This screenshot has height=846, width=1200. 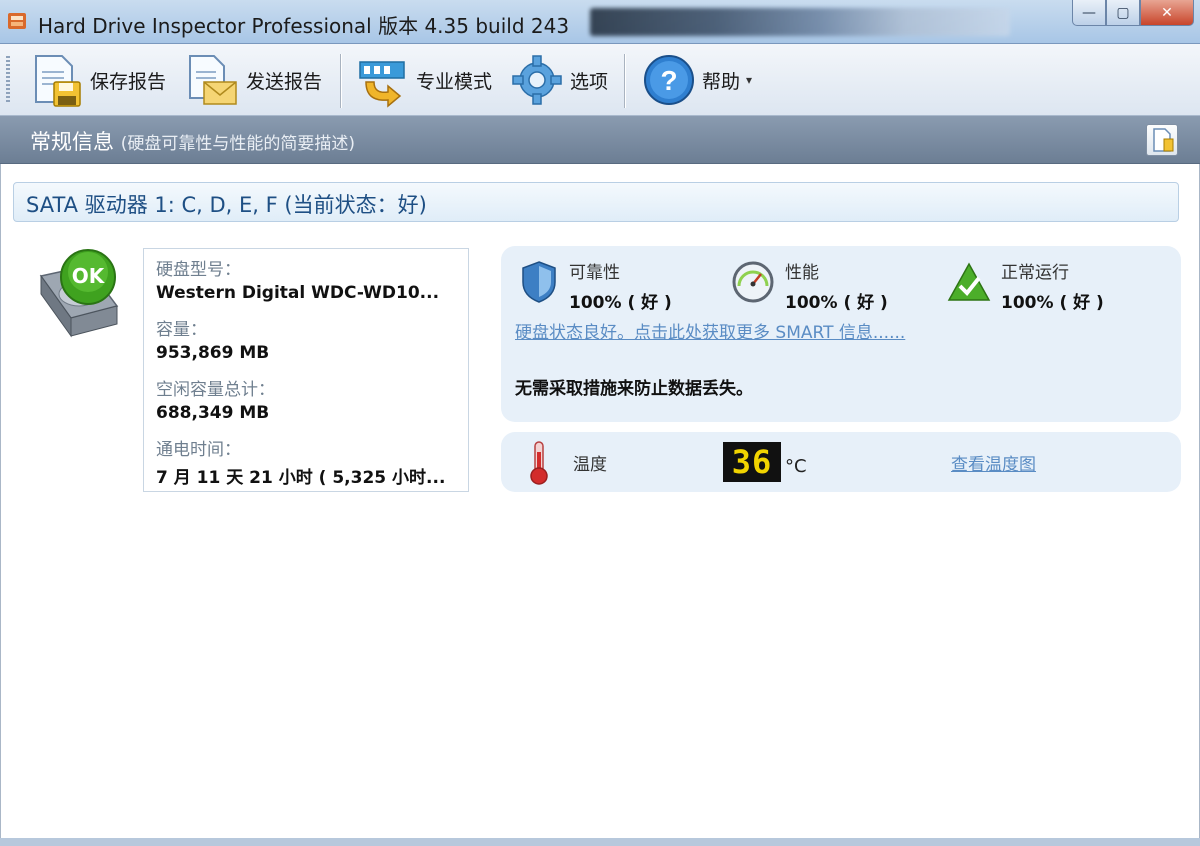 What do you see at coordinates (841, 462) in the screenshot?
I see `temperature-panel: 温度 36 °C 查看温度图` at bounding box center [841, 462].